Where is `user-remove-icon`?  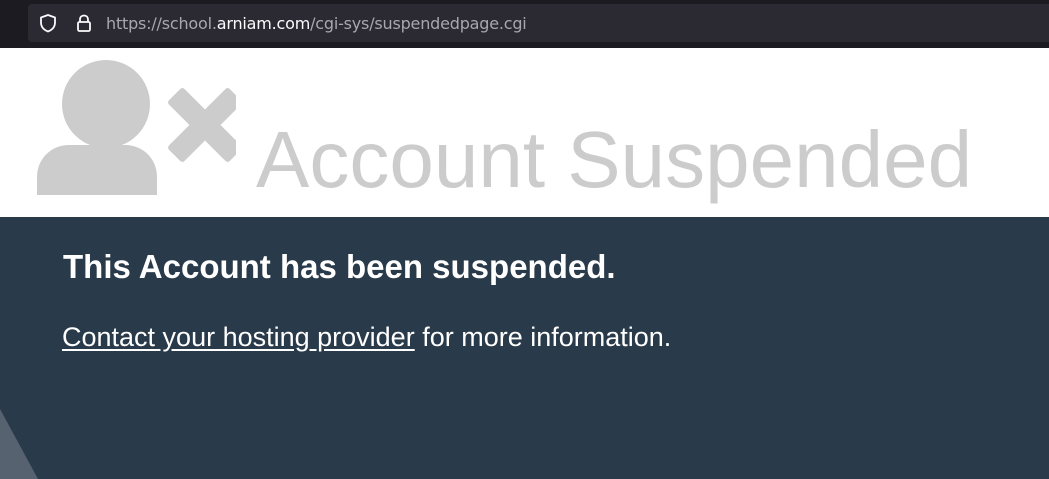 user-remove-icon is located at coordinates (136, 127).